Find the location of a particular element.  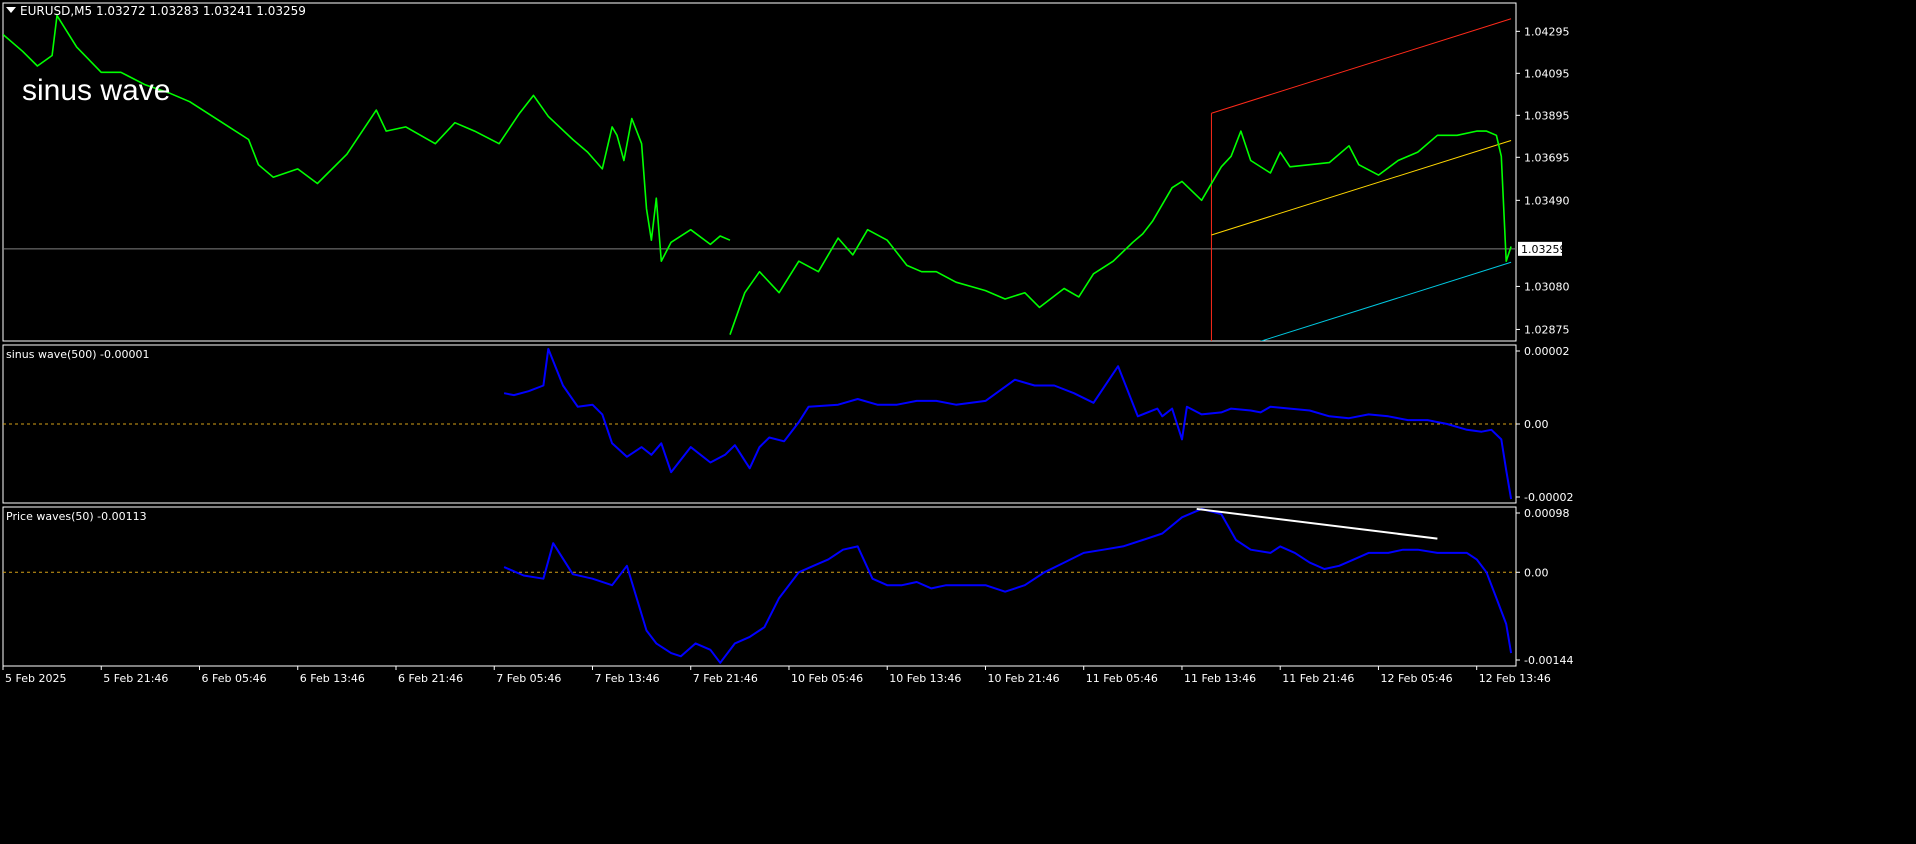

time-tick-label: 11 Feb 13:46 is located at coordinates (1220, 678).